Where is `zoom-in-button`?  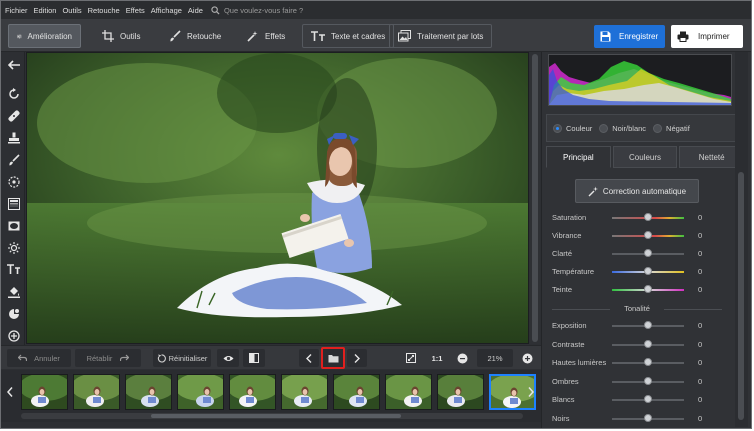 zoom-in-button is located at coordinates (527, 358).